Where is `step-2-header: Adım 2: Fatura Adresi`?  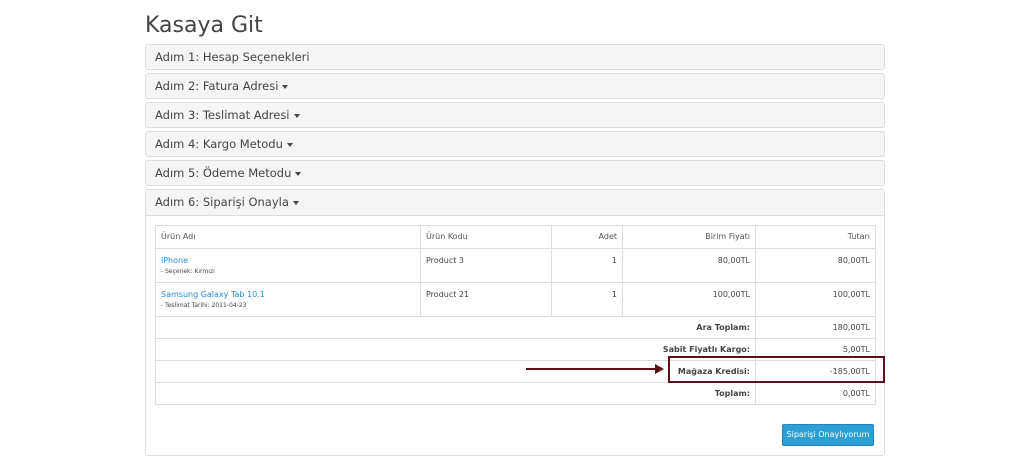
step-2-header: Adım 2: Fatura Adresi is located at coordinates (515, 86).